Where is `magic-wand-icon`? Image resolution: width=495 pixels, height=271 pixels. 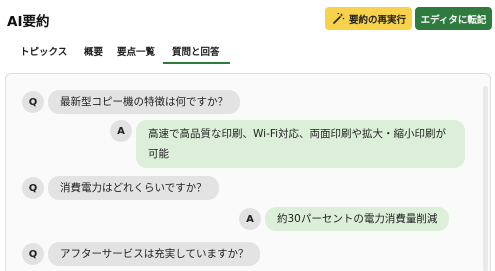
magic-wand-icon is located at coordinates (338, 18).